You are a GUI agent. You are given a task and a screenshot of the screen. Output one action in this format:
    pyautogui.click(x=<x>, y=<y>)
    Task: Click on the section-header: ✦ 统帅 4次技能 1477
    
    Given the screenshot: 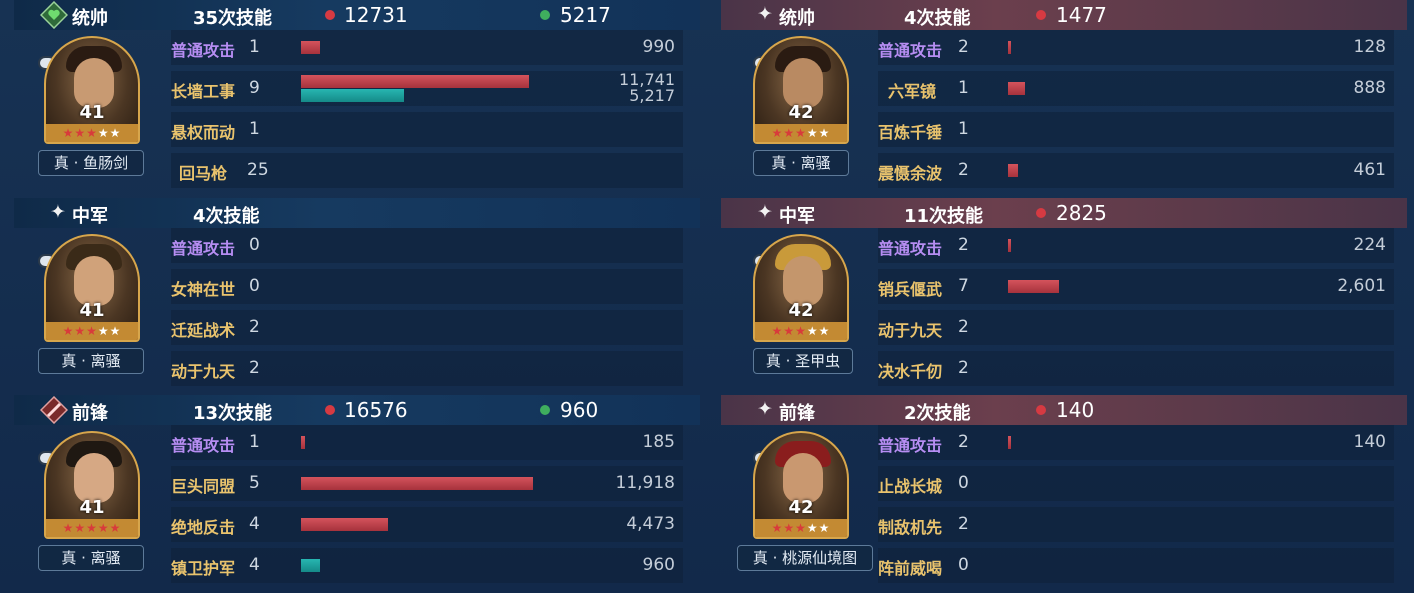 What is the action you would take?
    pyautogui.click(x=1064, y=15)
    